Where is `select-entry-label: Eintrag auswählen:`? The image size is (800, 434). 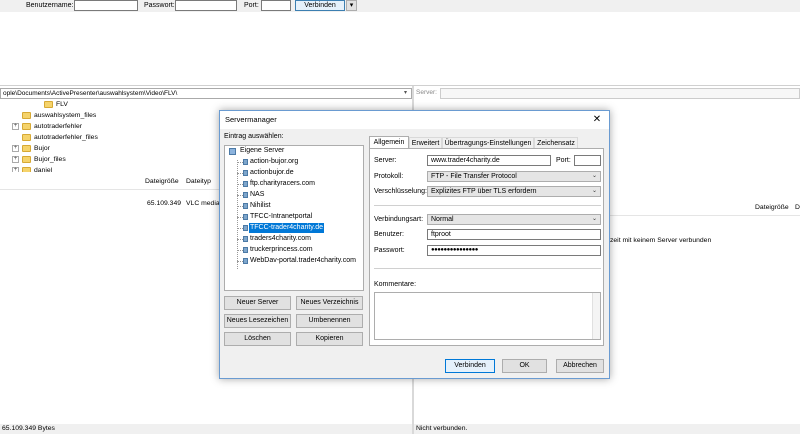 select-entry-label: Eintrag auswählen: is located at coordinates (254, 136).